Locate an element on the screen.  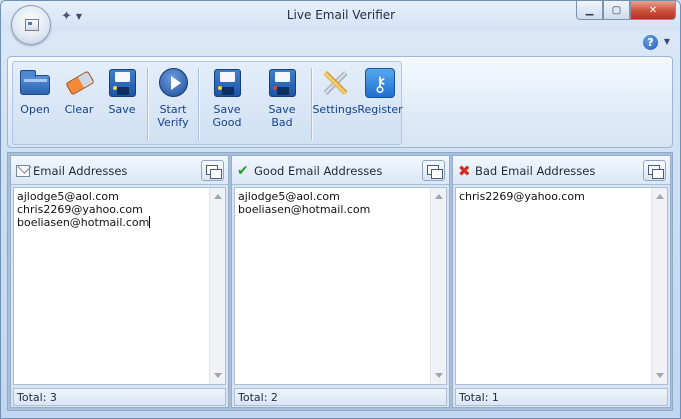
eraser-icon is located at coordinates (79, 83).